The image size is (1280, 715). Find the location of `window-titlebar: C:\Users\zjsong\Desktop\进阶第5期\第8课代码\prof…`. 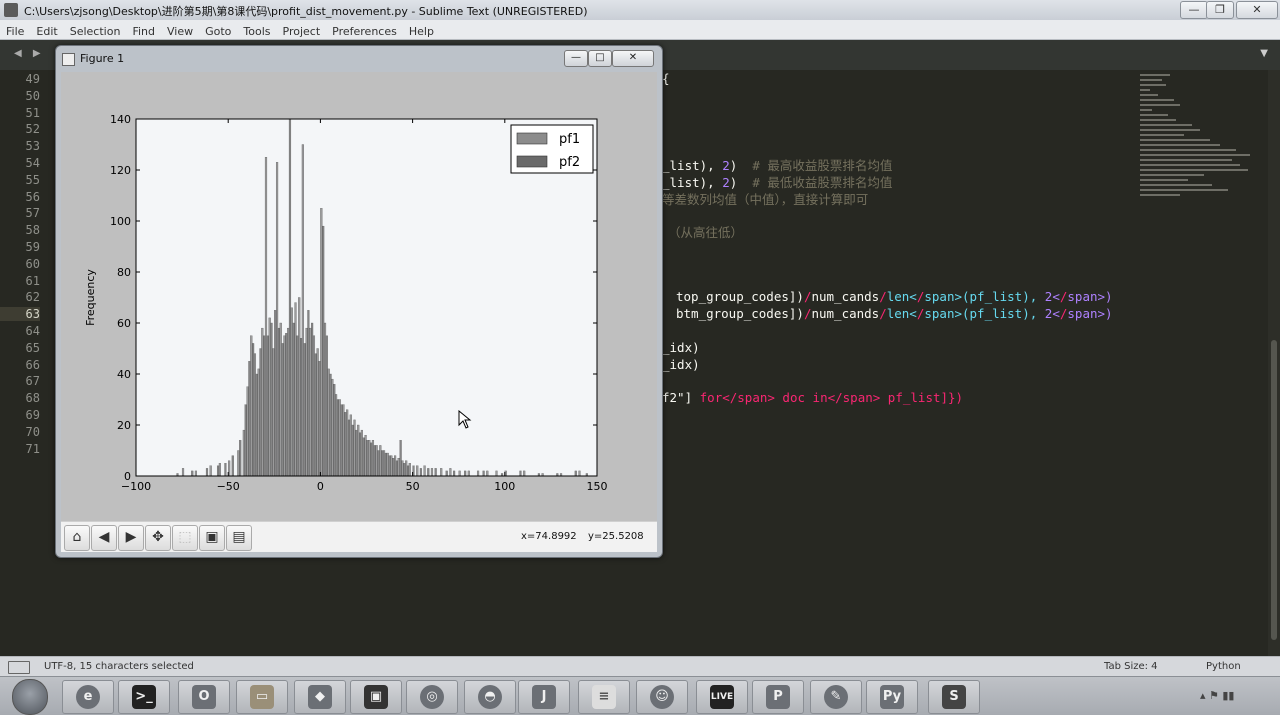

window-titlebar: C:\Users\zjsong\Desktop\进阶第5期\第8课代码\prof… is located at coordinates (640, 10).